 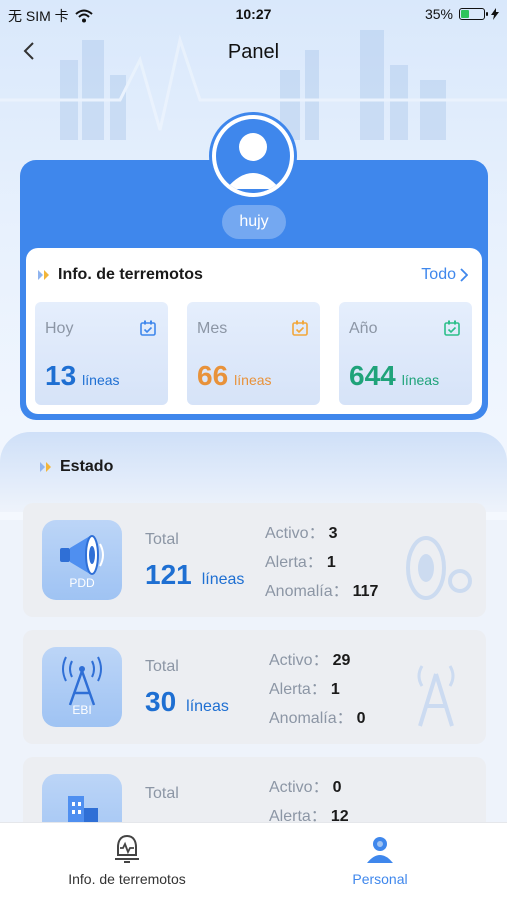 What do you see at coordinates (380, 850) in the screenshot?
I see `person-icon` at bounding box center [380, 850].